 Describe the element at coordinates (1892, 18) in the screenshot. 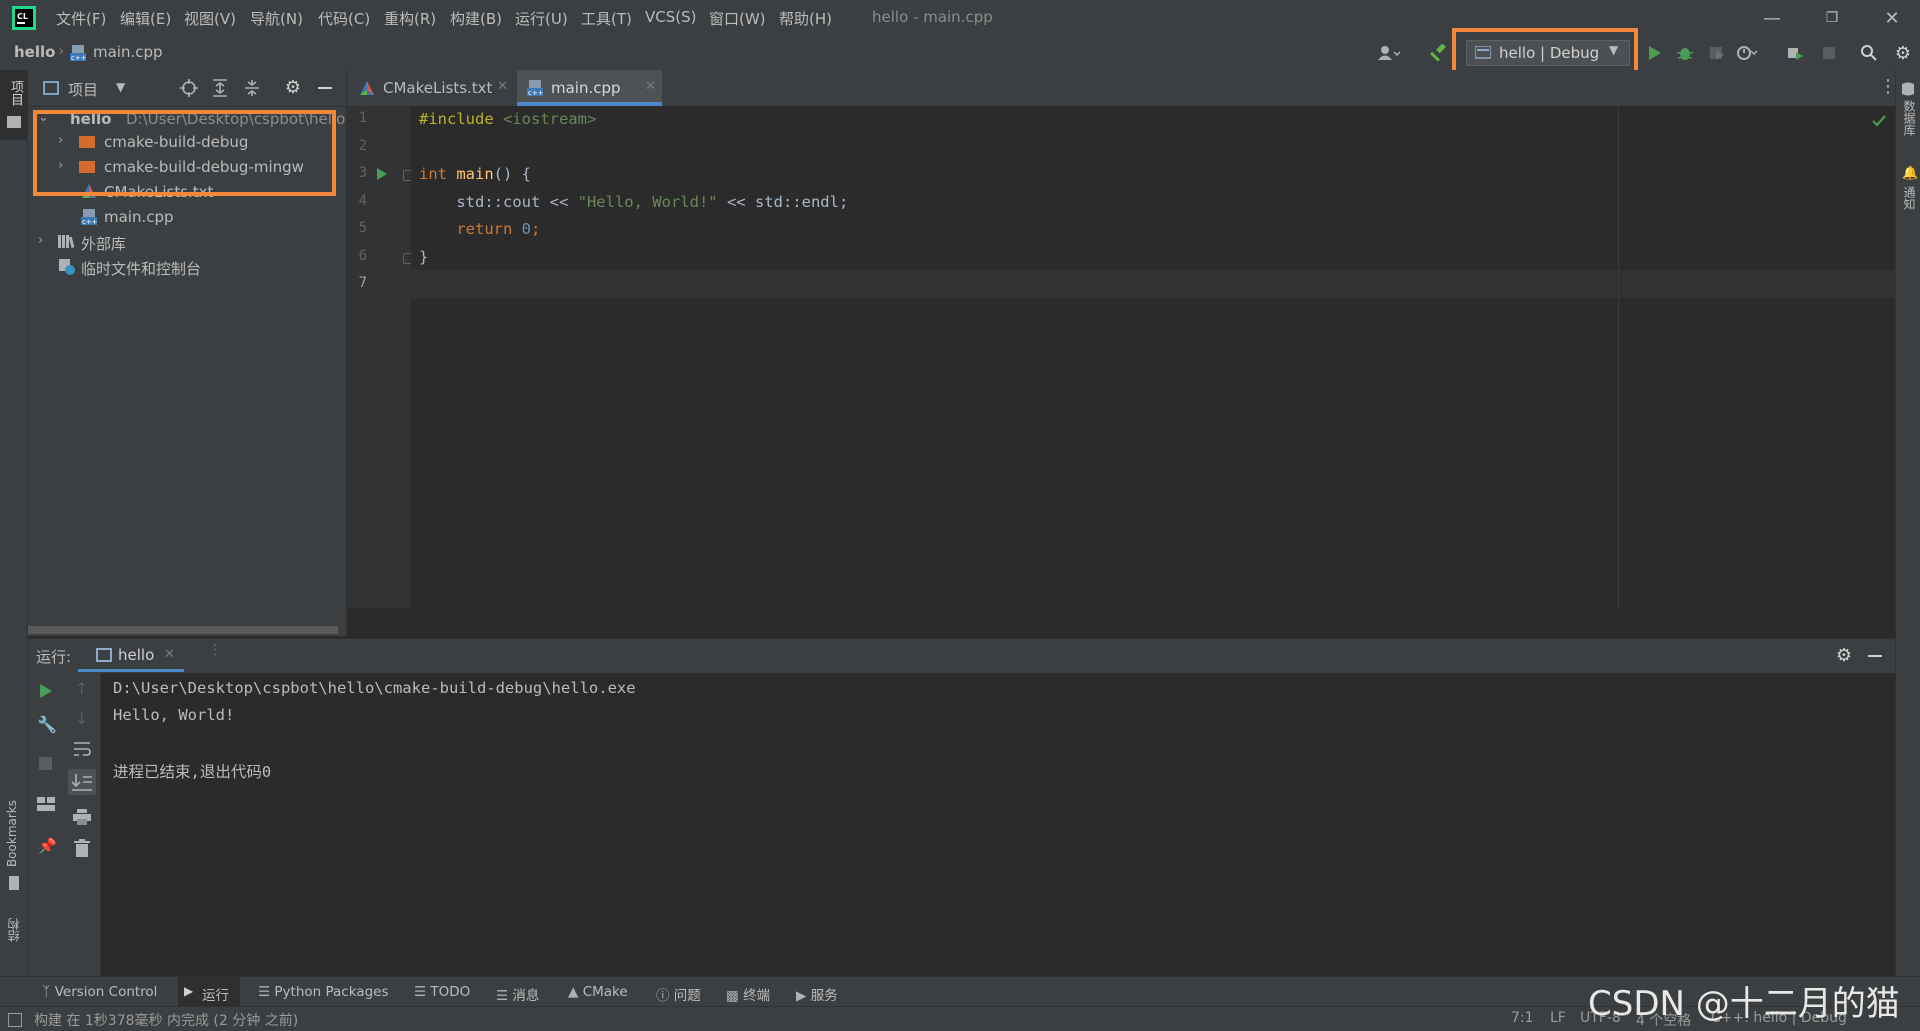

I see `close-window-button: ✕` at that location.